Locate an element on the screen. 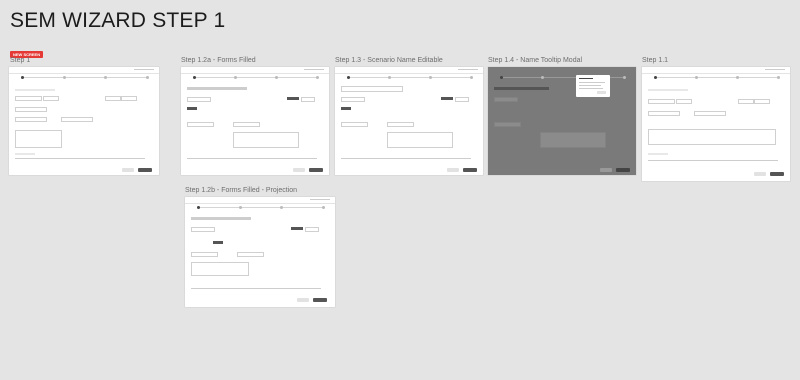 Image resolution: width=800 pixels, height=380 pixels. scenario-name-input is located at coordinates (372, 89).